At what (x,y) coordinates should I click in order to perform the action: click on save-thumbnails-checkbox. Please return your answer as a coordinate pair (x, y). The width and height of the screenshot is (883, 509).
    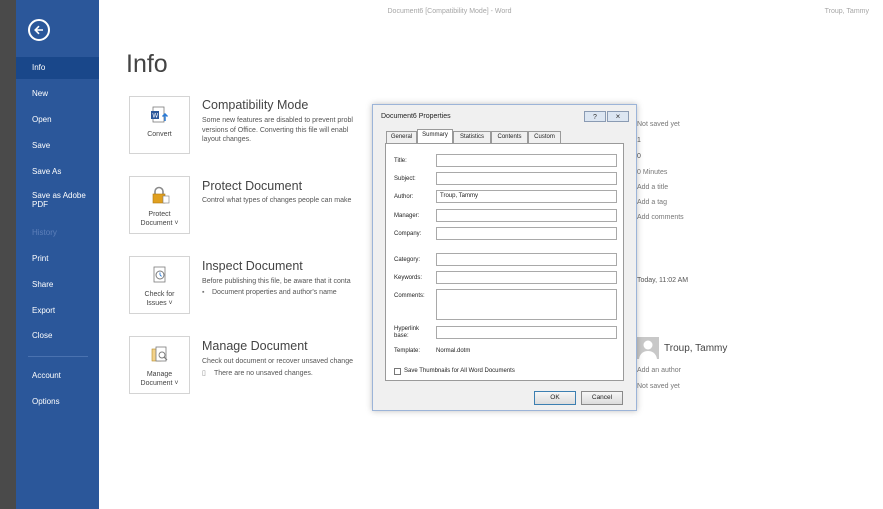
    Looking at the image, I should click on (397, 371).